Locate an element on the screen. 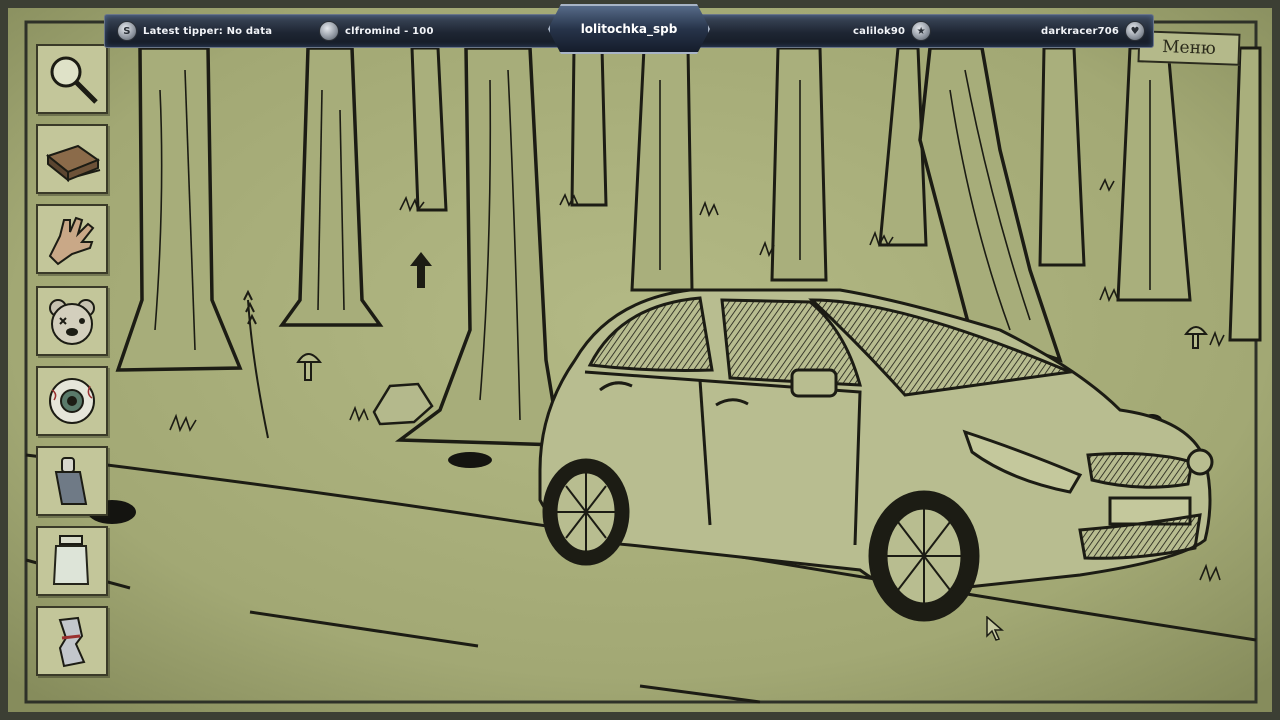 The height and width of the screenshot is (720, 1280). featured-user-badge: lolitochka_spb is located at coordinates (629, 29).